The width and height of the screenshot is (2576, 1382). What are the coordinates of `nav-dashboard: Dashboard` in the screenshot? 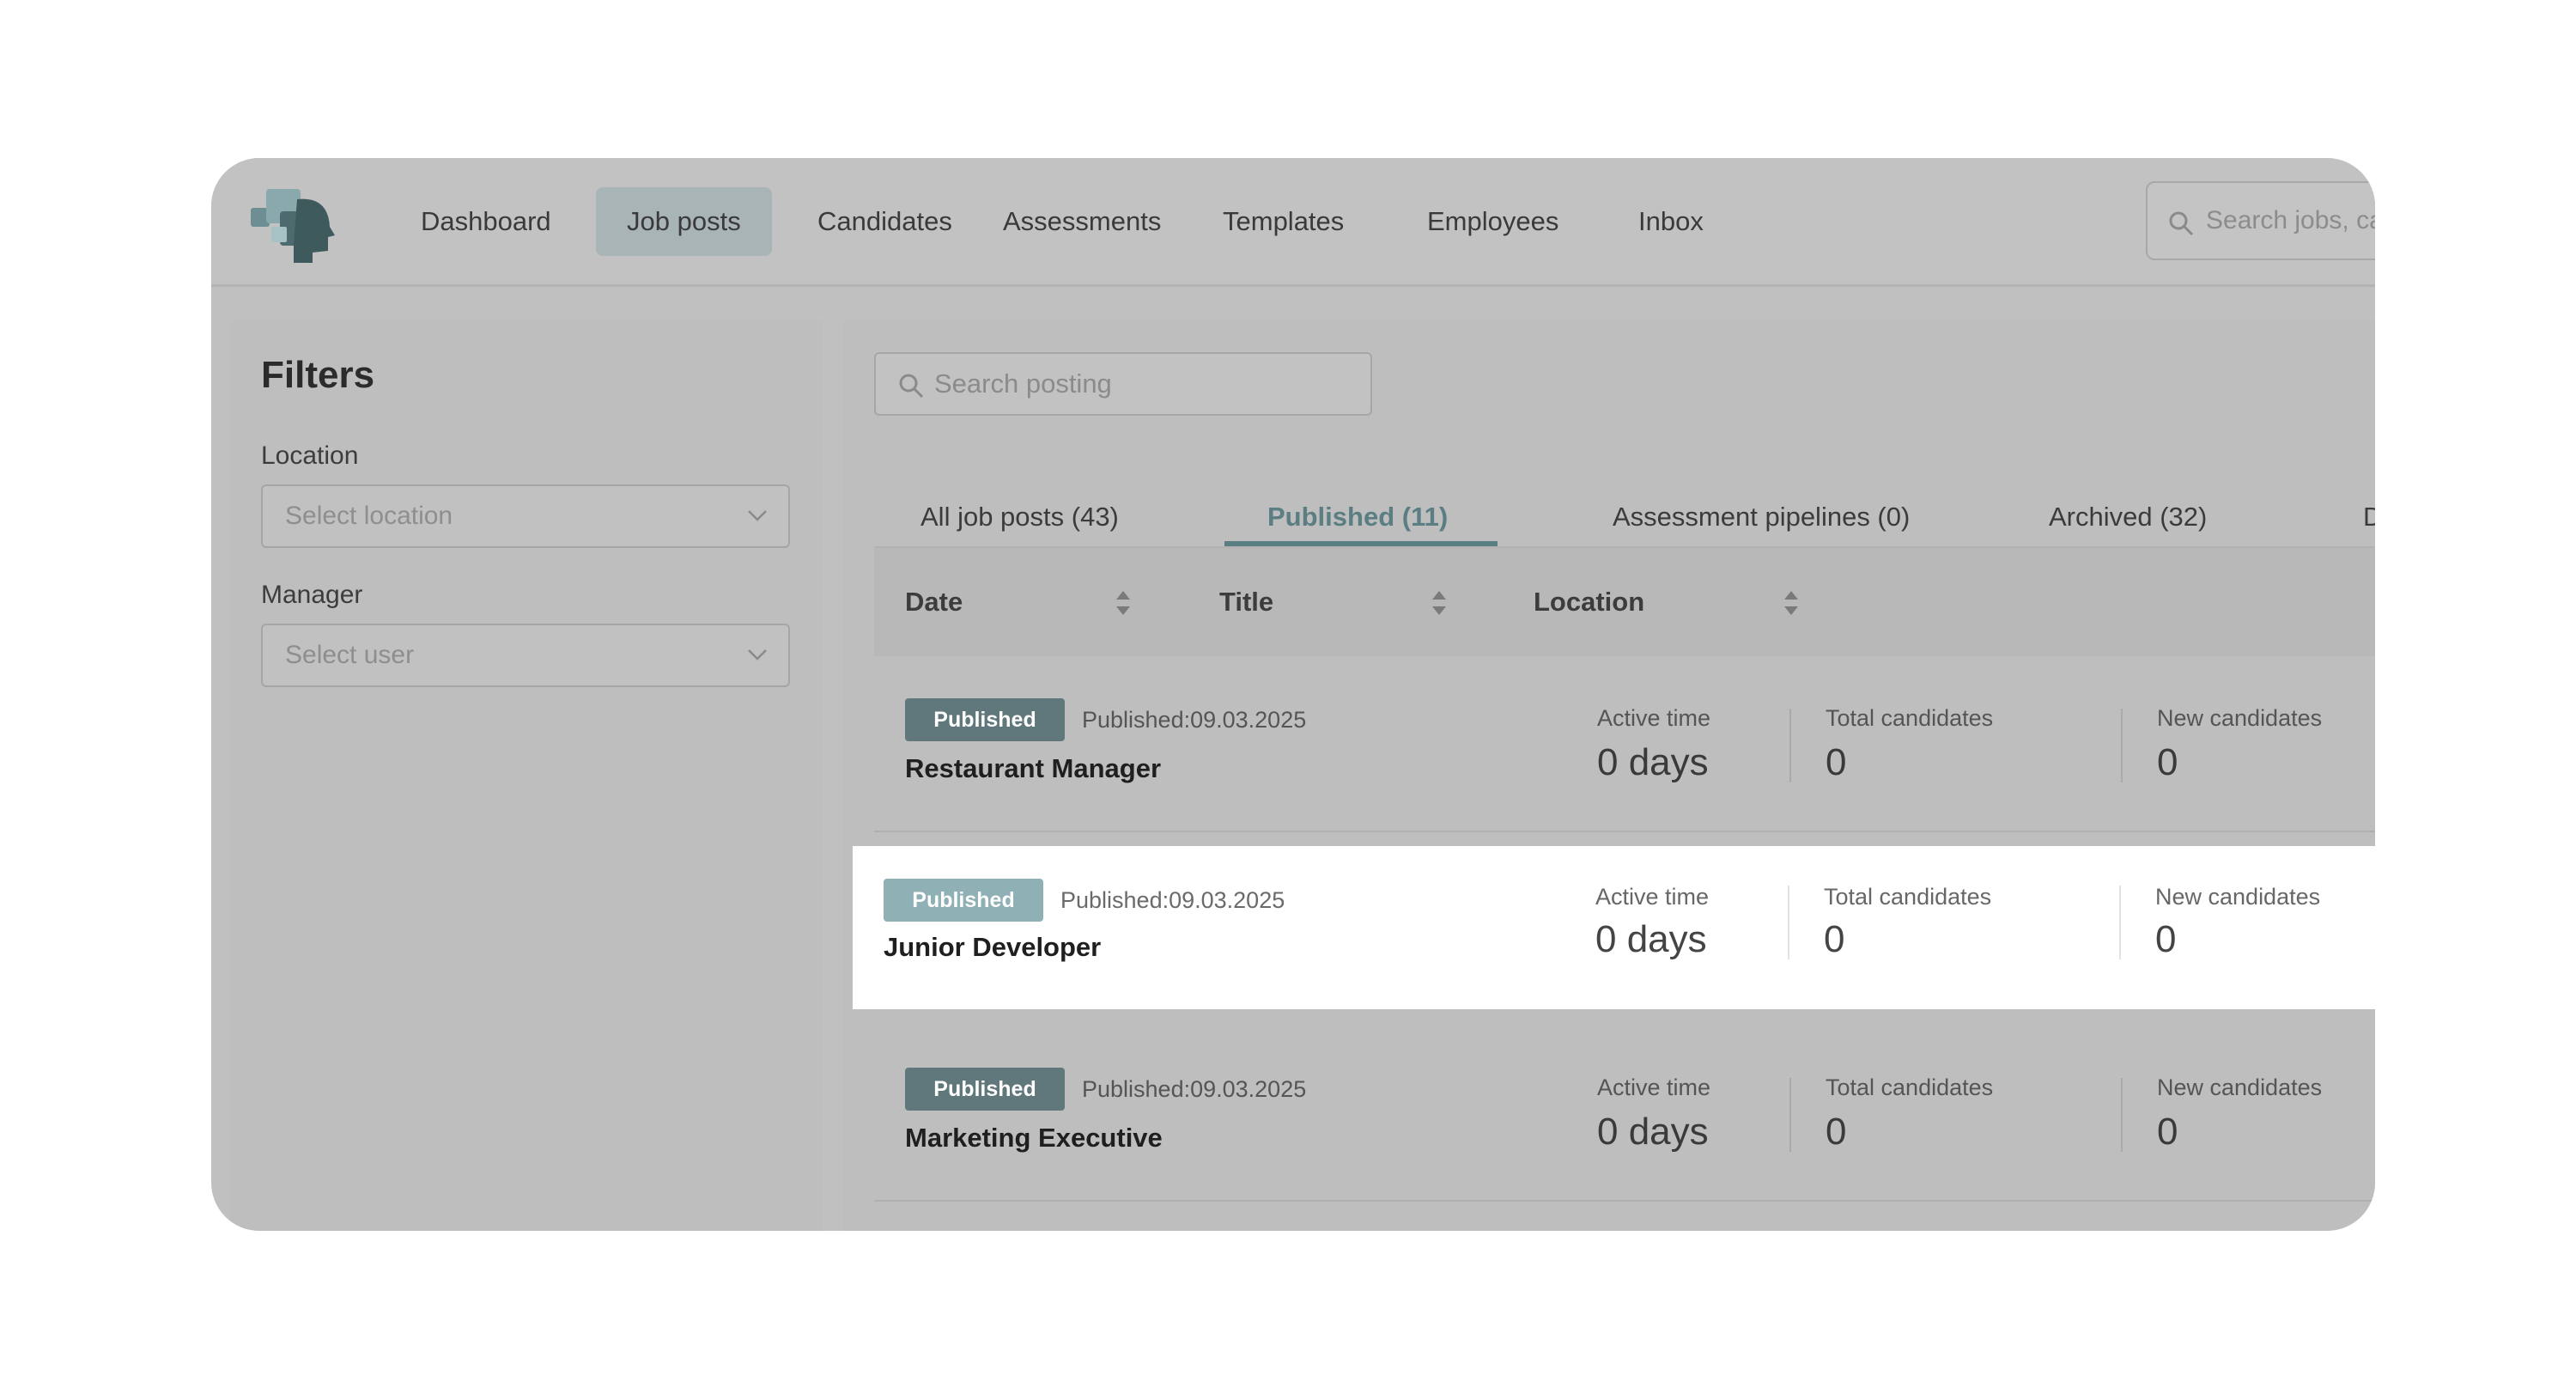 It's located at (486, 221).